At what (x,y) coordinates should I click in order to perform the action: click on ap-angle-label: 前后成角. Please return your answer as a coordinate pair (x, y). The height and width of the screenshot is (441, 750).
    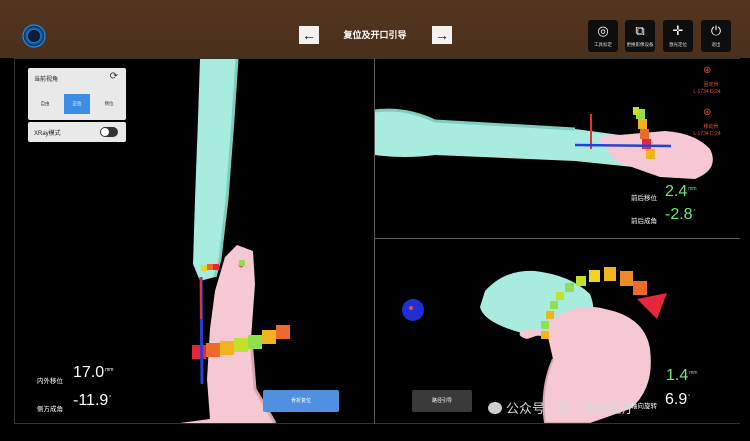
    Looking at the image, I should click on (644, 221).